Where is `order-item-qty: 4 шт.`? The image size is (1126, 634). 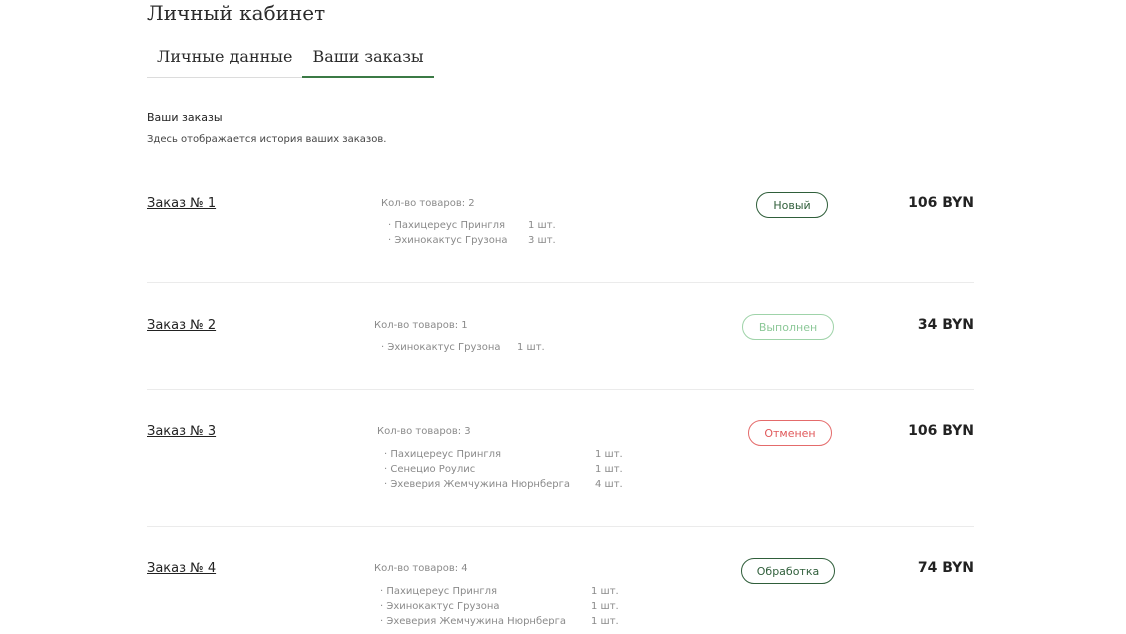
order-item-qty: 4 шт. is located at coordinates (609, 484).